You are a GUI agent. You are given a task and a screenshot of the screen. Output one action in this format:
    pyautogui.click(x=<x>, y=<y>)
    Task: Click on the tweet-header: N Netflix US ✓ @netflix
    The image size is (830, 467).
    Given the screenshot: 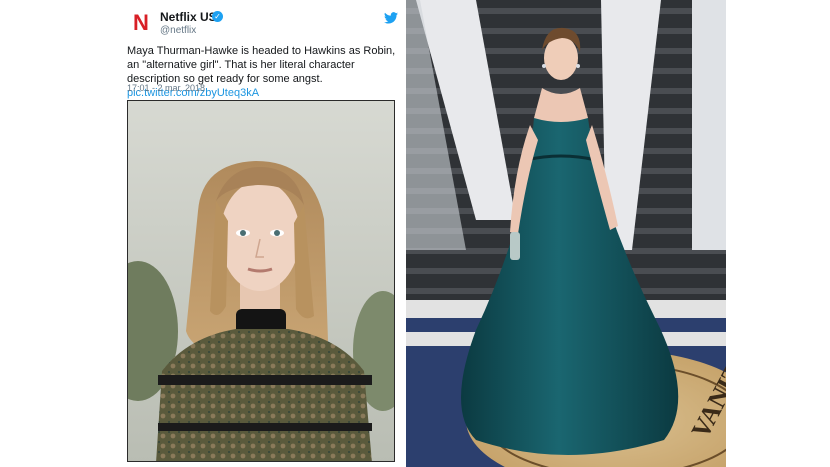 What is the action you would take?
    pyautogui.click(x=262, y=25)
    